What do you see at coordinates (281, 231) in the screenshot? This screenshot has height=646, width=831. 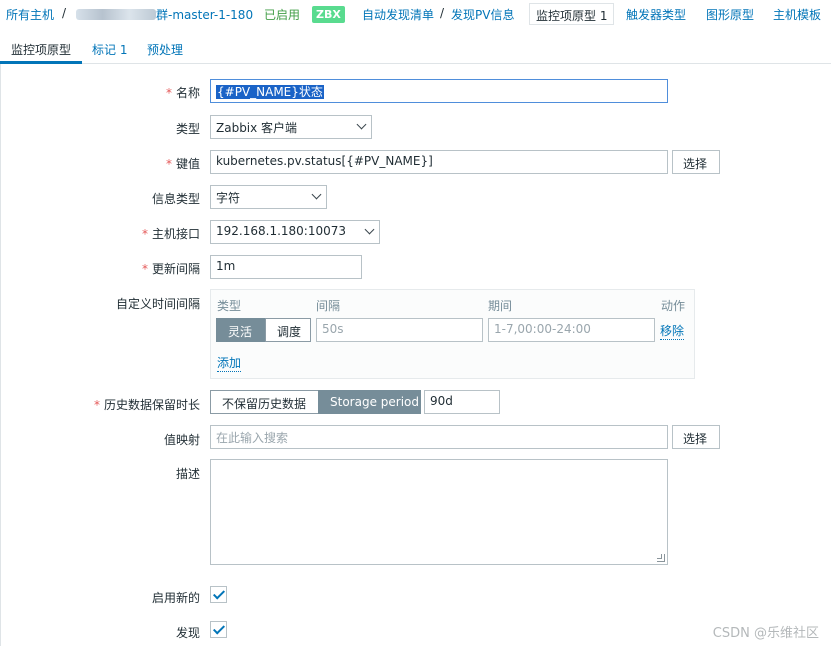 I see `host-interface-select-value: 192.168.1.180:10073` at bounding box center [281, 231].